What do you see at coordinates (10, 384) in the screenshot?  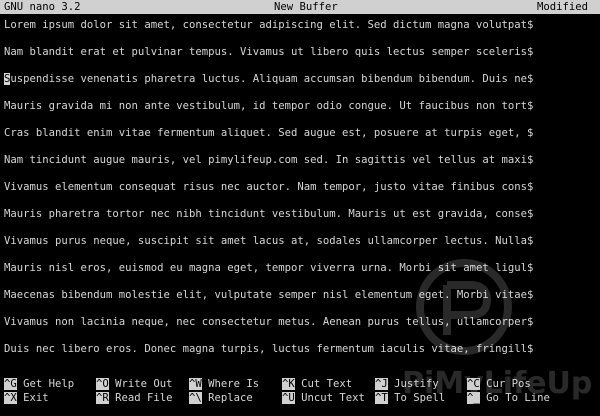 I see `shortcut-key: ^G` at bounding box center [10, 384].